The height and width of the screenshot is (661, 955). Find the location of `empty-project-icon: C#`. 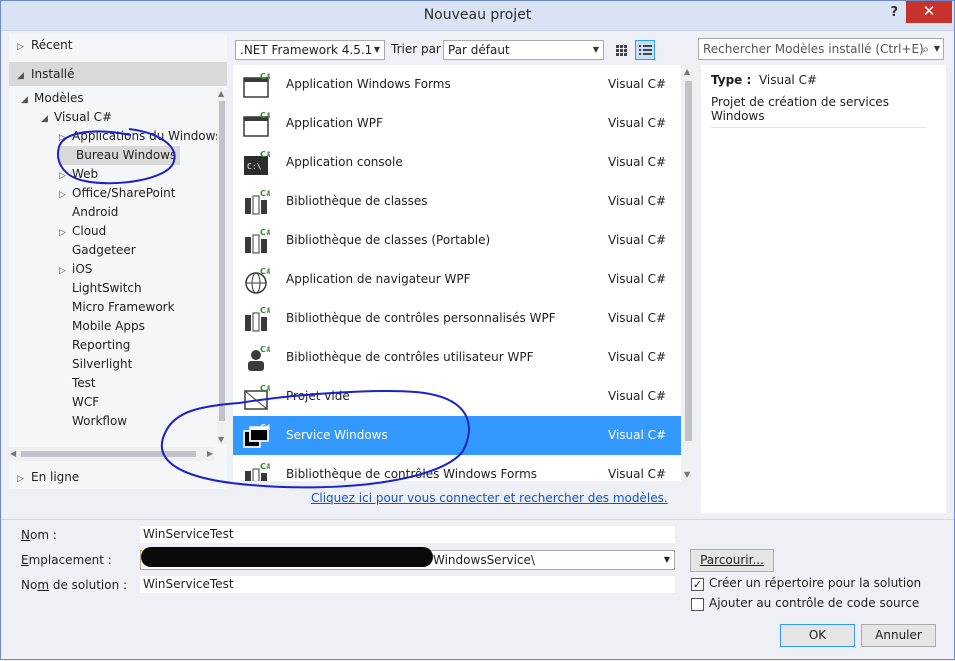

empty-project-icon: C# is located at coordinates (257, 397).